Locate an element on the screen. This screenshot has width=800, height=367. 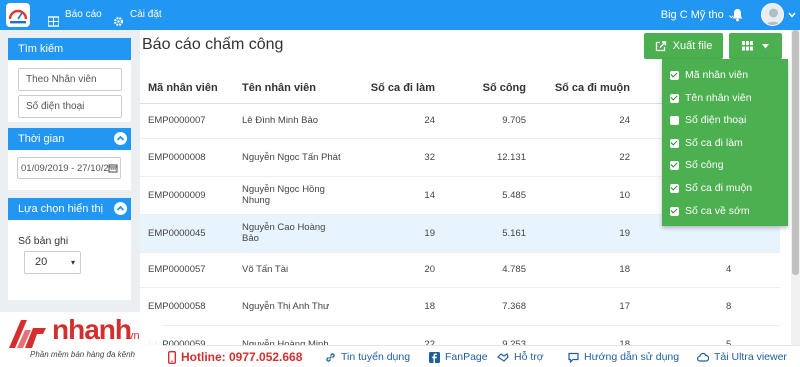
column-option-employee-name: Tên nhân viên is located at coordinates (711, 98).